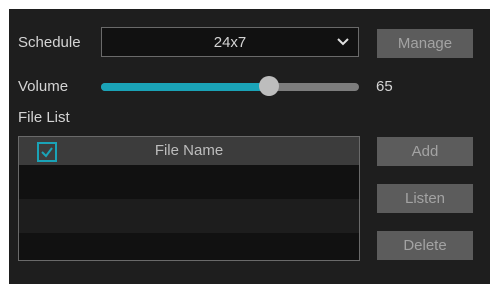  What do you see at coordinates (343, 42) in the screenshot?
I see `chevron-down-icon` at bounding box center [343, 42].